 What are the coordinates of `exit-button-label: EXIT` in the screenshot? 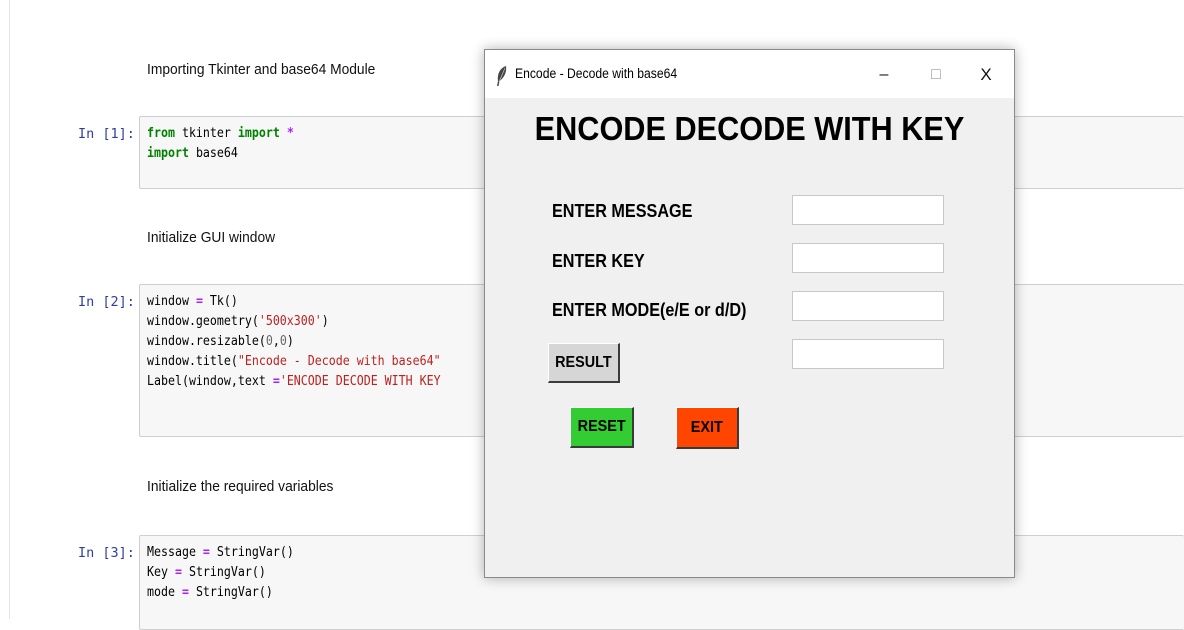 It's located at (707, 427).